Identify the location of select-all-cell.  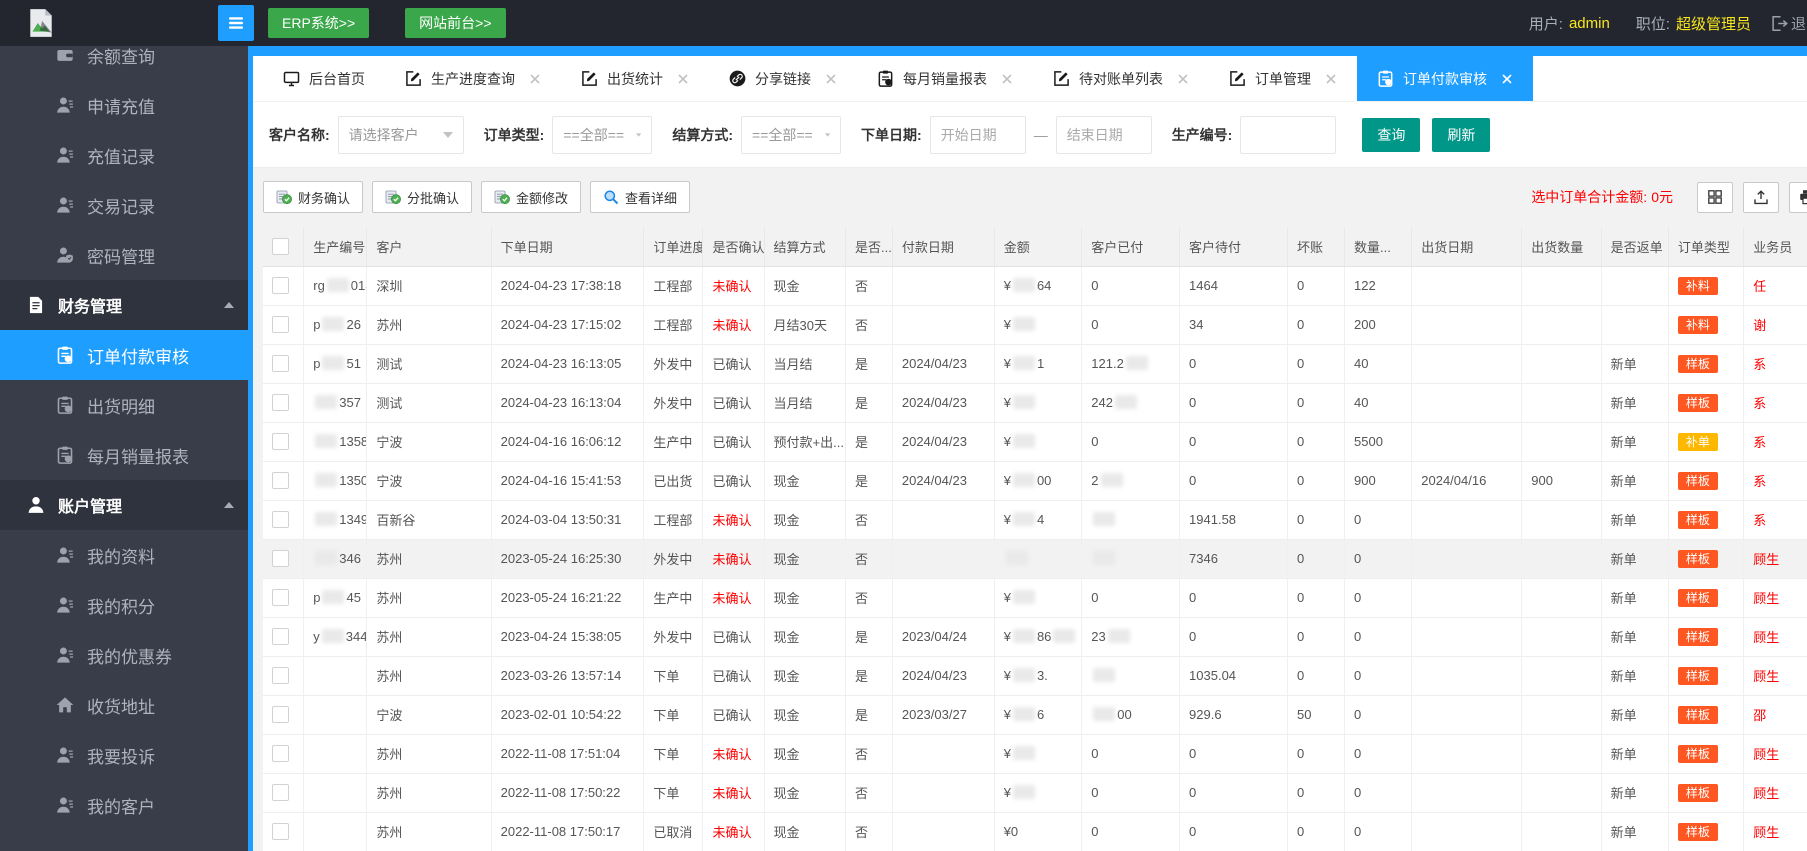
(284, 247).